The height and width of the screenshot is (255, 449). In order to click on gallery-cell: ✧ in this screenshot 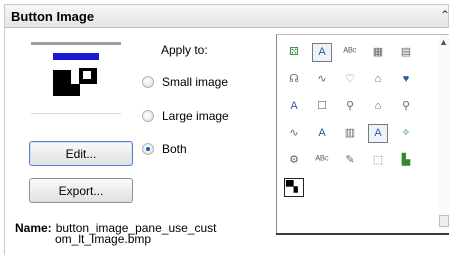, I will do `click(406, 133)`.